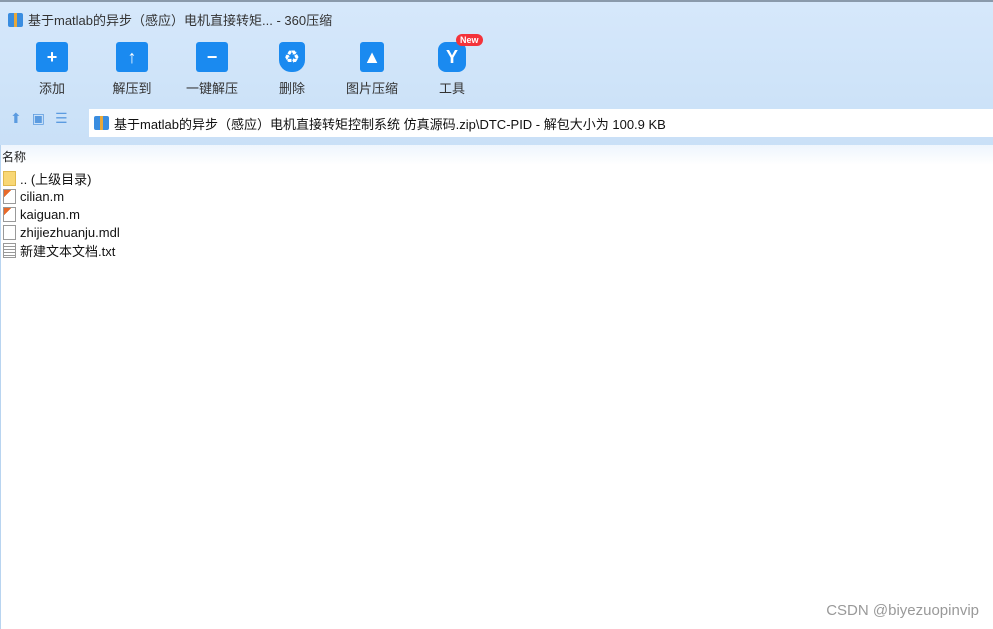  Describe the element at coordinates (38, 118) in the screenshot. I see `thumbnail-view-icon: ▣` at that location.